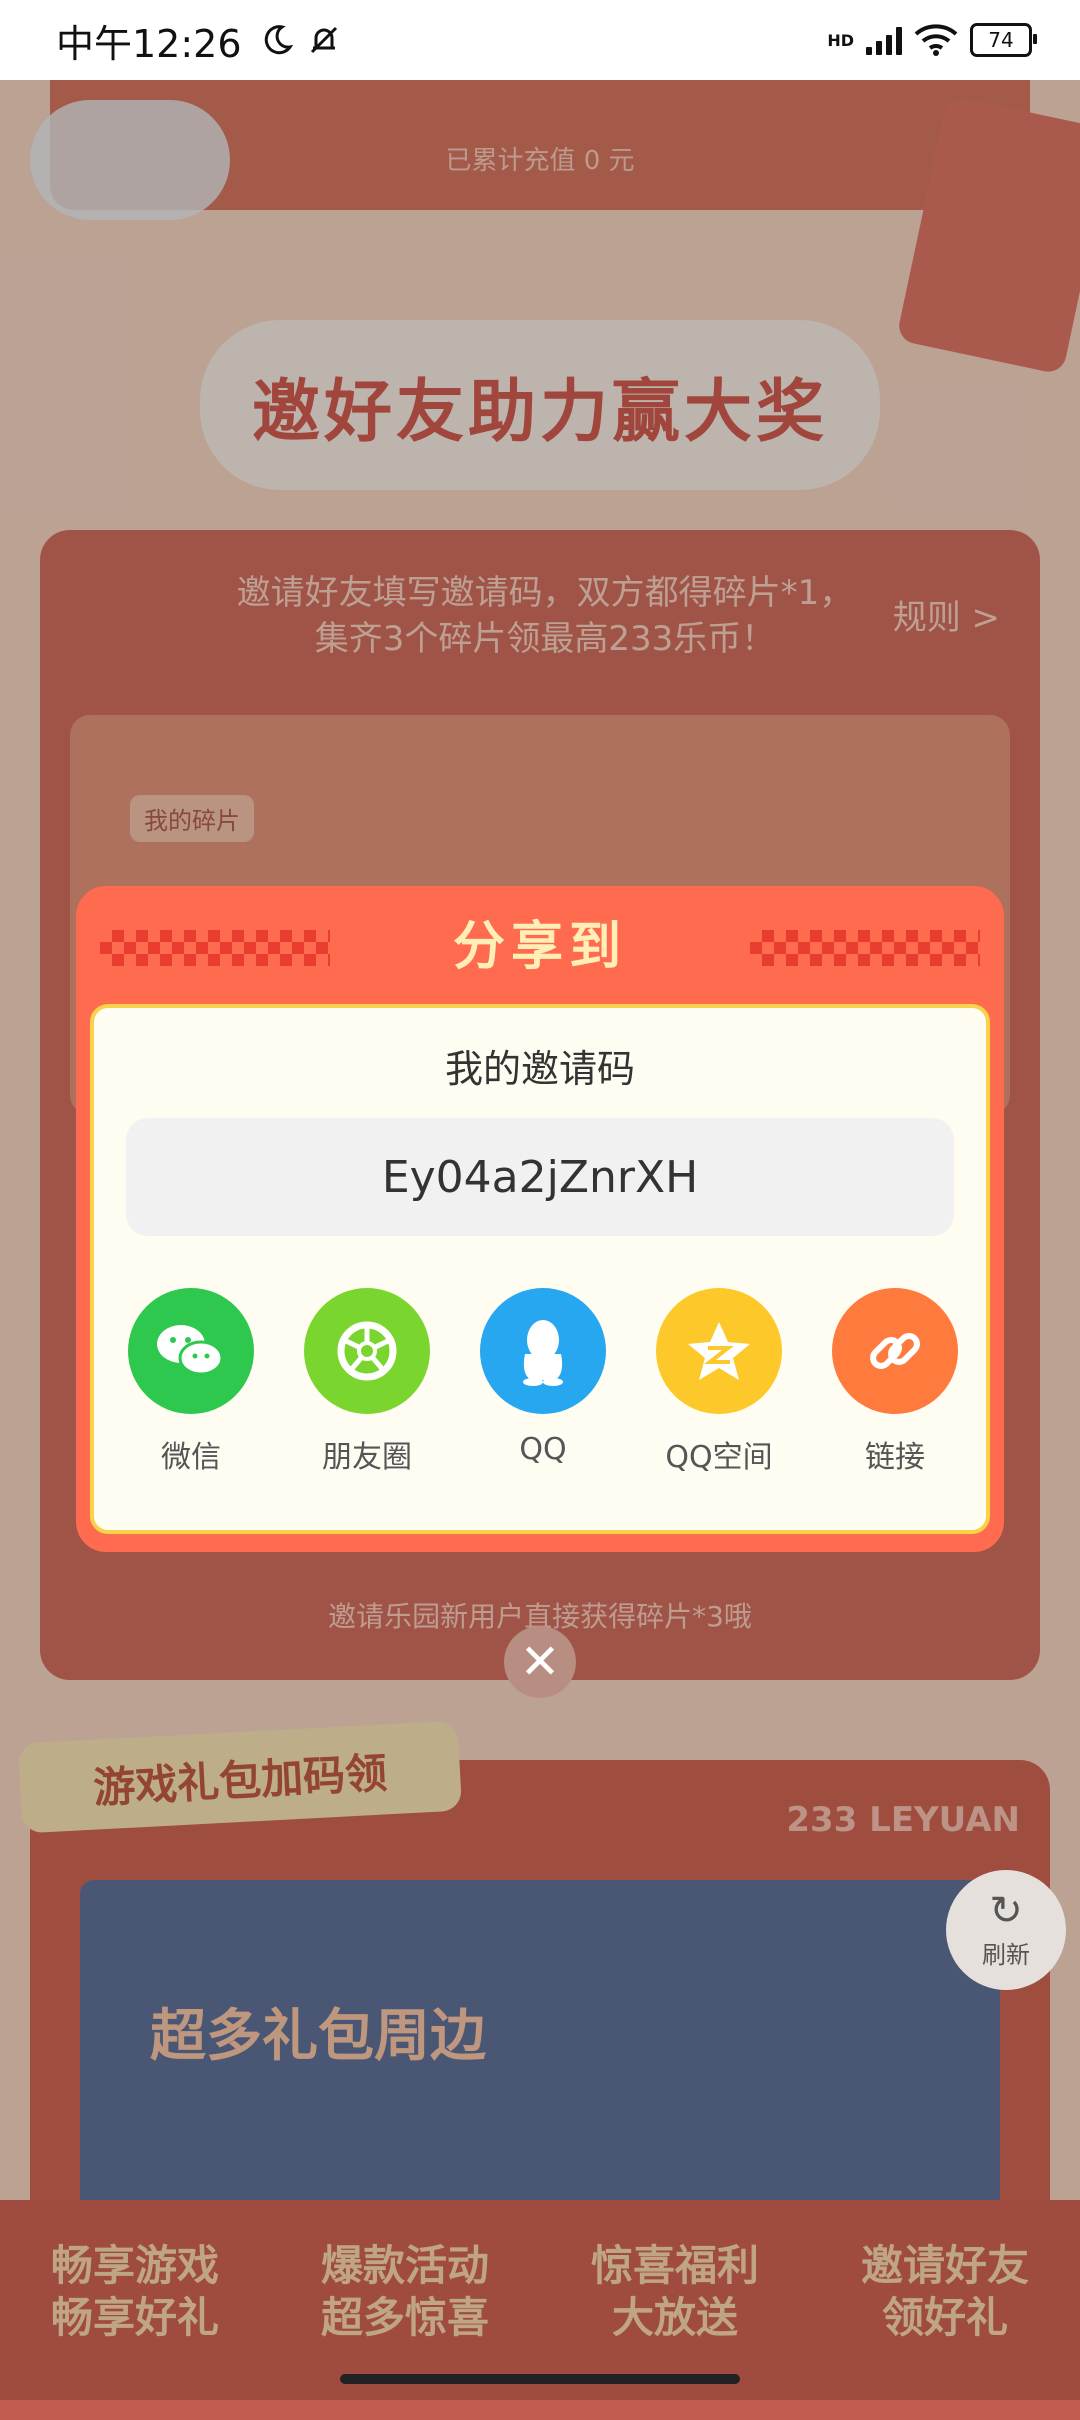 The image size is (1080, 2420). Describe the element at coordinates (543, 1351) in the screenshot. I see `qq-icon` at that location.